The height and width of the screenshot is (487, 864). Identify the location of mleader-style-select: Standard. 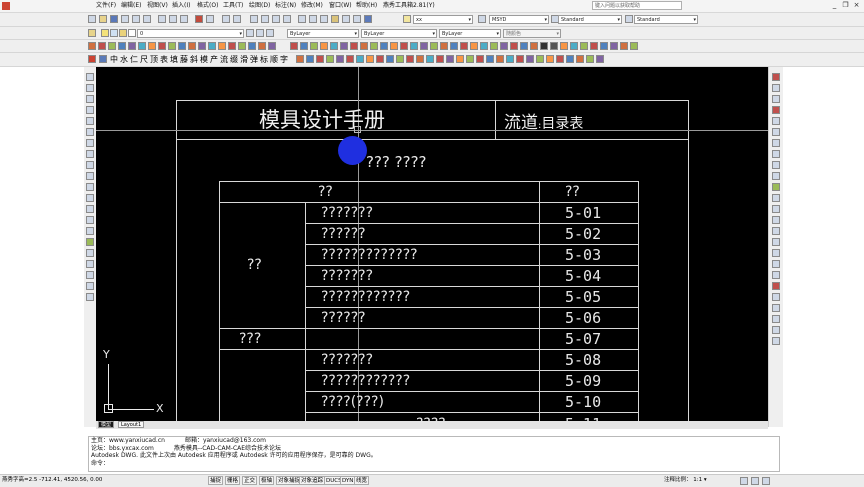
(666, 19).